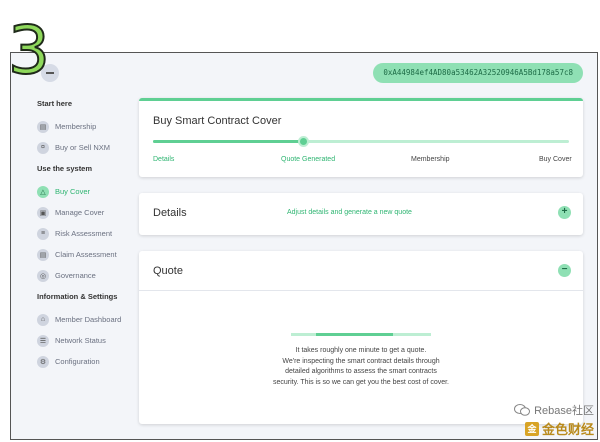 This screenshot has width=600, height=442. Describe the element at coordinates (75, 275) in the screenshot. I see `sidebar-item-label: Governance` at that location.